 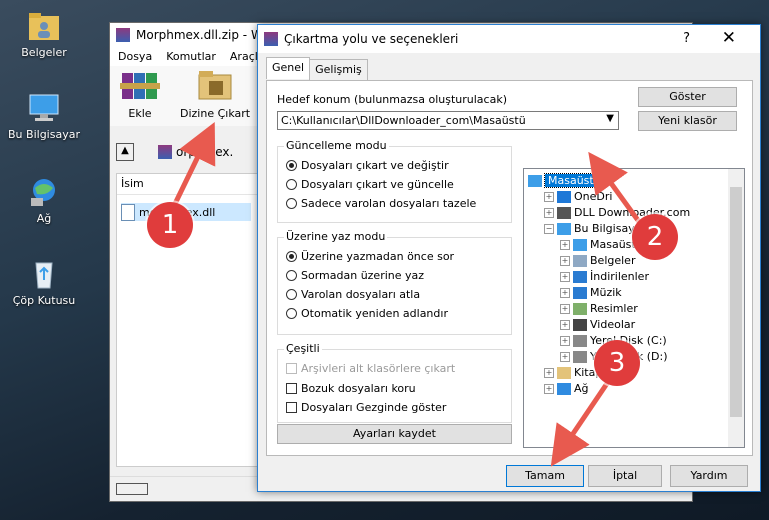 I want to click on annotation-badge-3: 3, so click(x=617, y=363).